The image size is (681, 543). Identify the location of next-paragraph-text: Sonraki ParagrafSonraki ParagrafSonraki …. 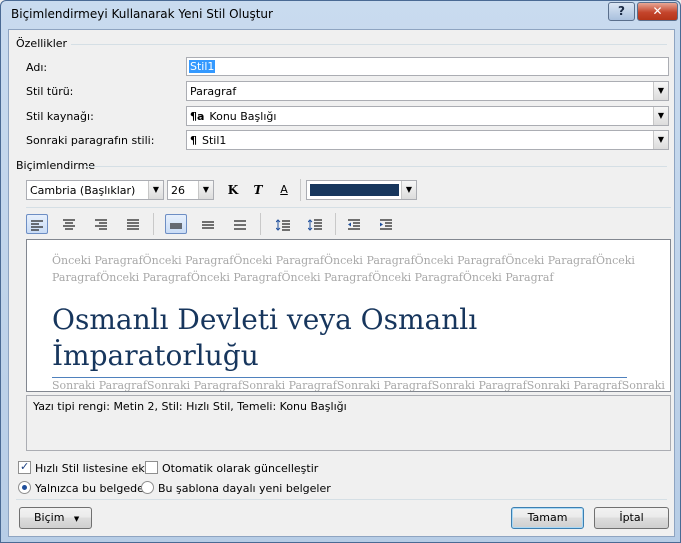
(358, 385).